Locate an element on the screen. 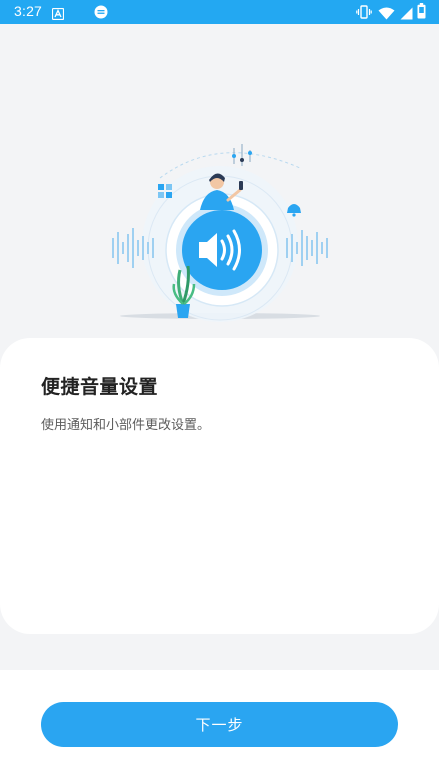  status-time: 3:27 is located at coordinates (28, 11).